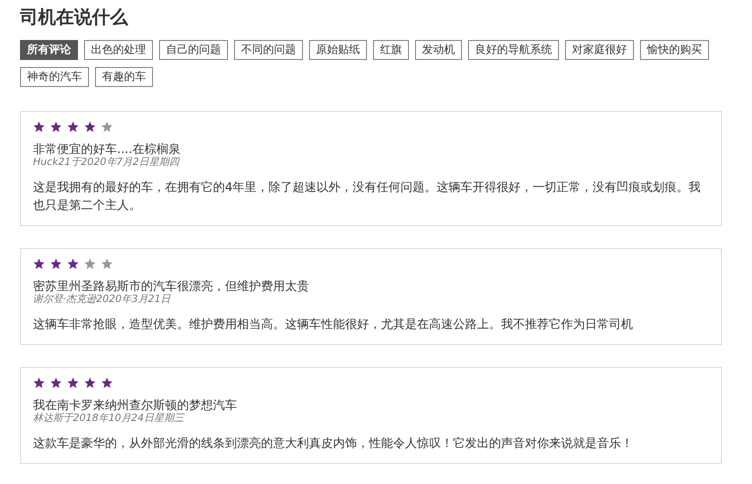 Image resolution: width=752 pixels, height=484 pixels. I want to click on filter-tag: 原始贴纸, so click(338, 50).